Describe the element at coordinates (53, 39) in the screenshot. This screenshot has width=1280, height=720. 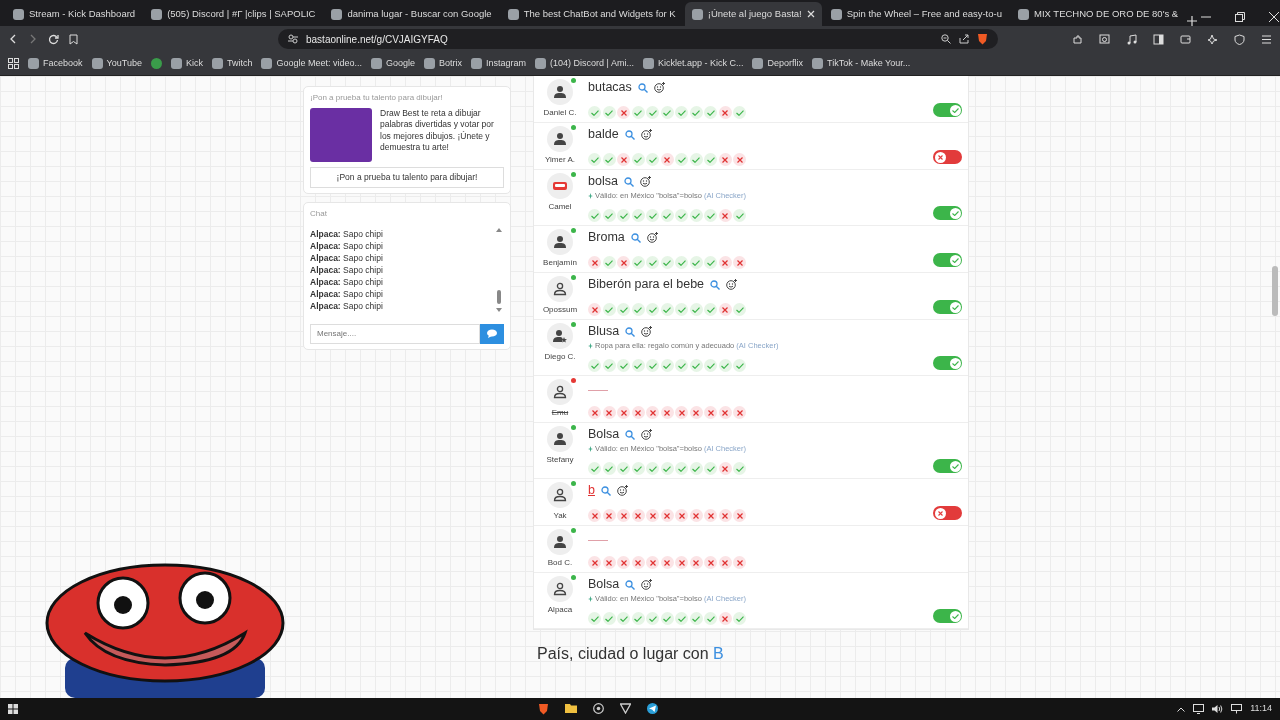
I see `reload-icon` at that location.